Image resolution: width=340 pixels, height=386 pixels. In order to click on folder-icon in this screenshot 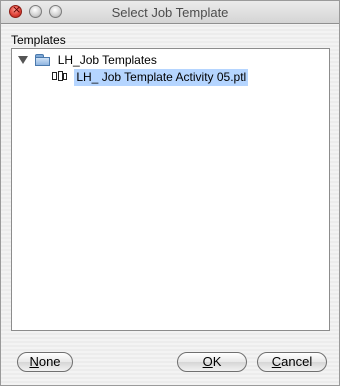, I will do `click(43, 59)`.